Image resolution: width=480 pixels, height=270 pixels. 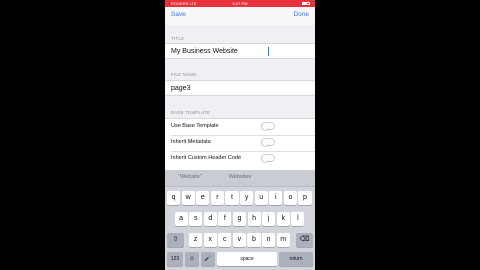 I want to click on key-i: i, so click(x=276, y=198).